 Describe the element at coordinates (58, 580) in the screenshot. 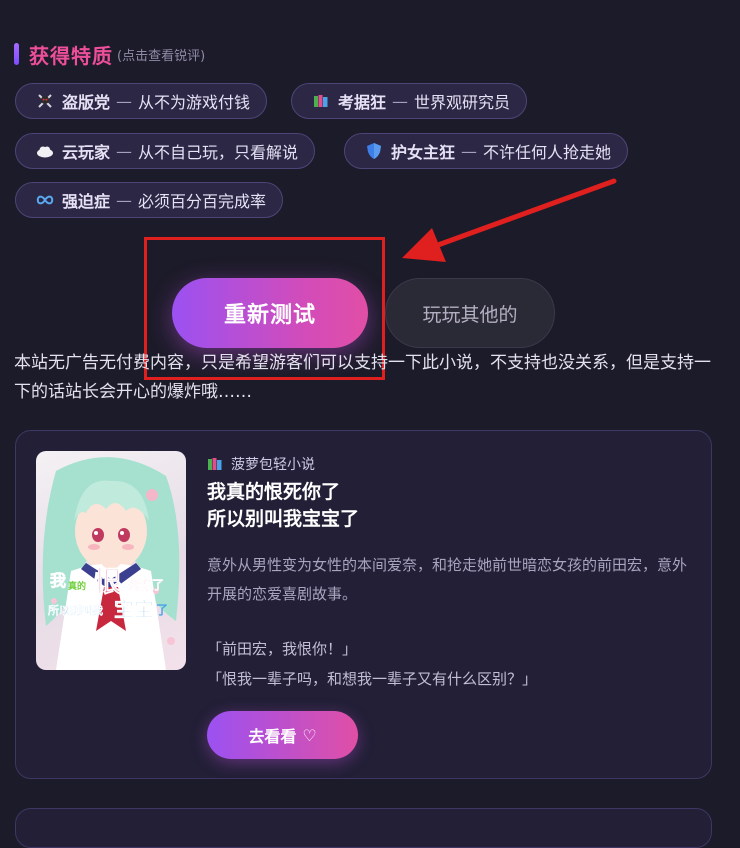

I see `cover-text-1: 我` at that location.